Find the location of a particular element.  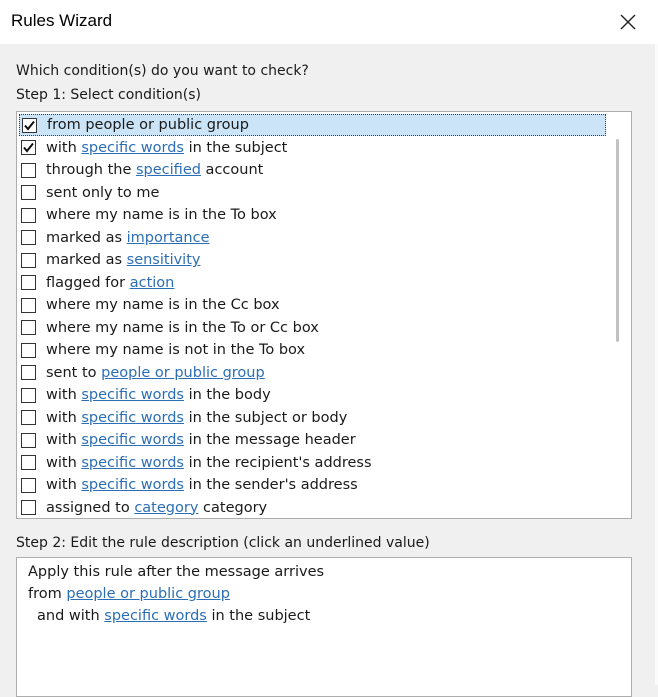

condition-item: assigned to category category is located at coordinates (312, 508).